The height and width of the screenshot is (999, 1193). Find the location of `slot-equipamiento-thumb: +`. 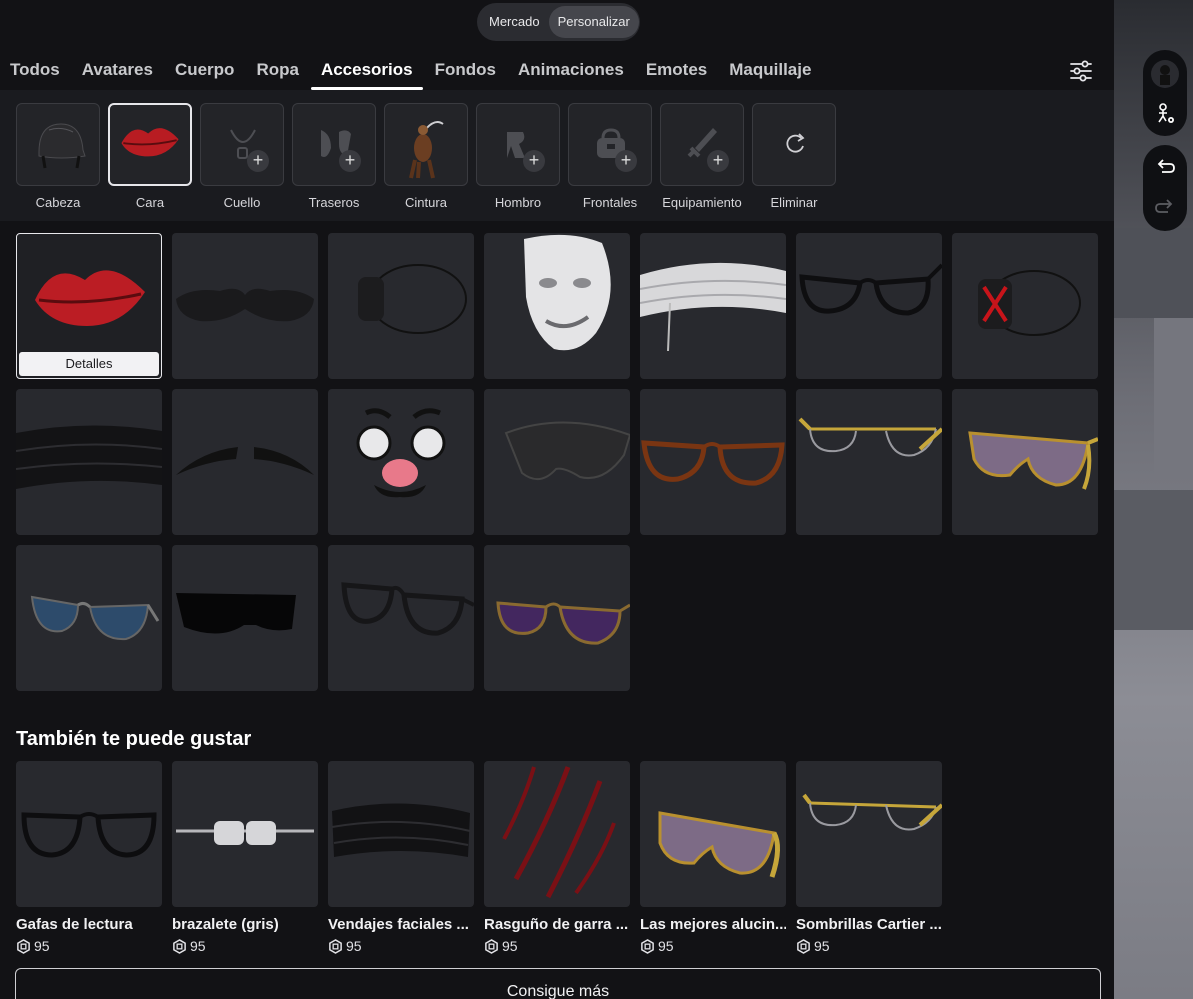

slot-equipamiento-thumb: + is located at coordinates (702, 144).